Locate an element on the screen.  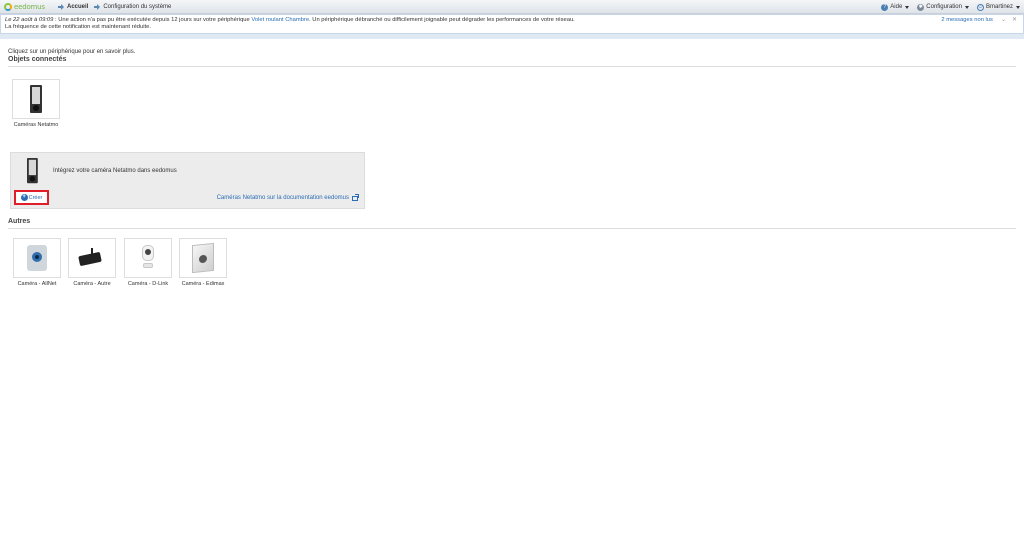
separator-strip is located at coordinates (512, 36).